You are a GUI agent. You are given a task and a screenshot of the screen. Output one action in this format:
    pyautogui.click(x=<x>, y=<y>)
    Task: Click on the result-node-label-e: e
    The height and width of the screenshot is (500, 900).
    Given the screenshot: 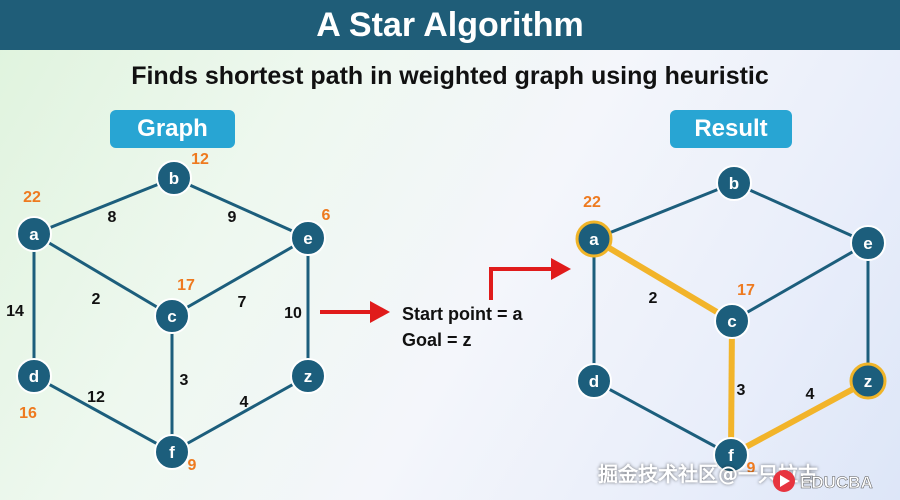 What is the action you would take?
    pyautogui.click(x=867, y=243)
    